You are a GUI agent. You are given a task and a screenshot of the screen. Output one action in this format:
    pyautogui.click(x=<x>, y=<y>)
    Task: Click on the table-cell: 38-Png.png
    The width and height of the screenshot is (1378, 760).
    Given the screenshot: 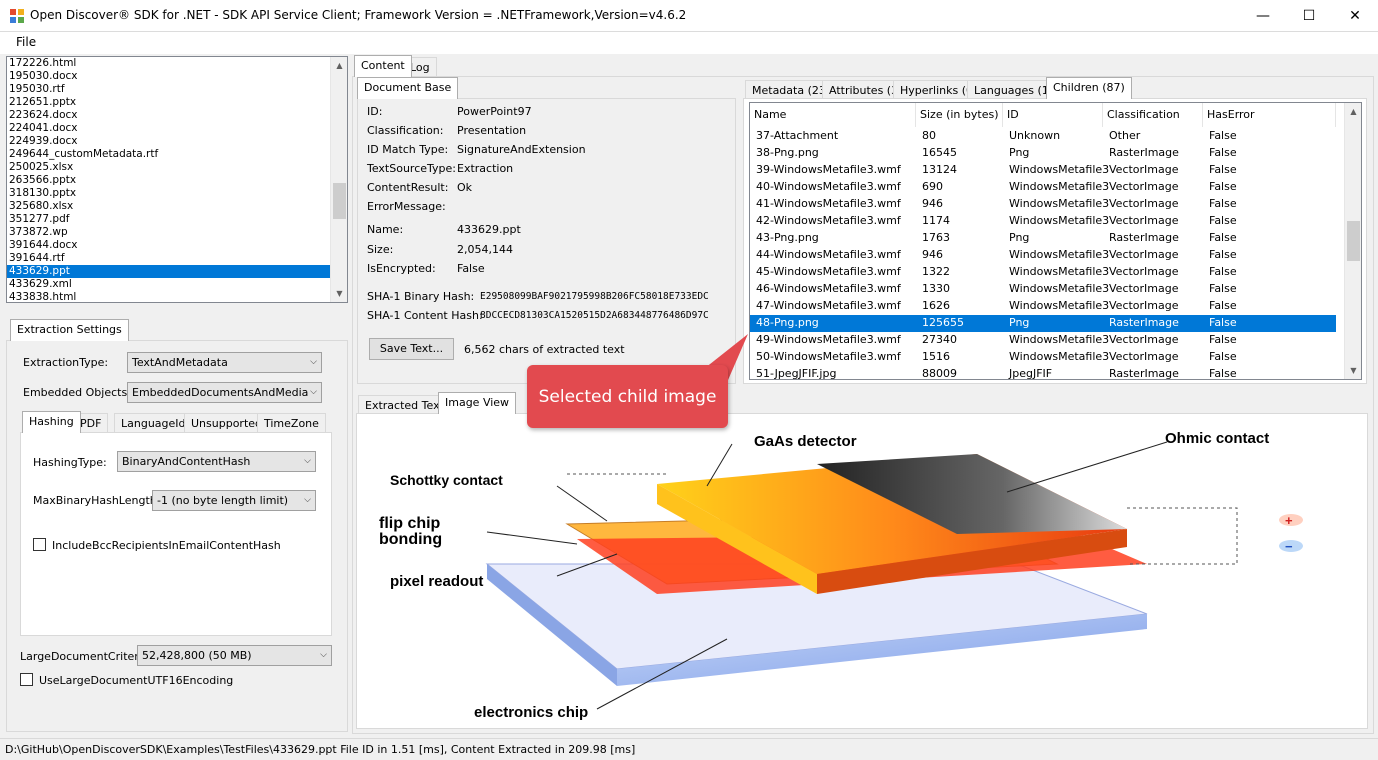 What is the action you would take?
    pyautogui.click(x=787, y=152)
    